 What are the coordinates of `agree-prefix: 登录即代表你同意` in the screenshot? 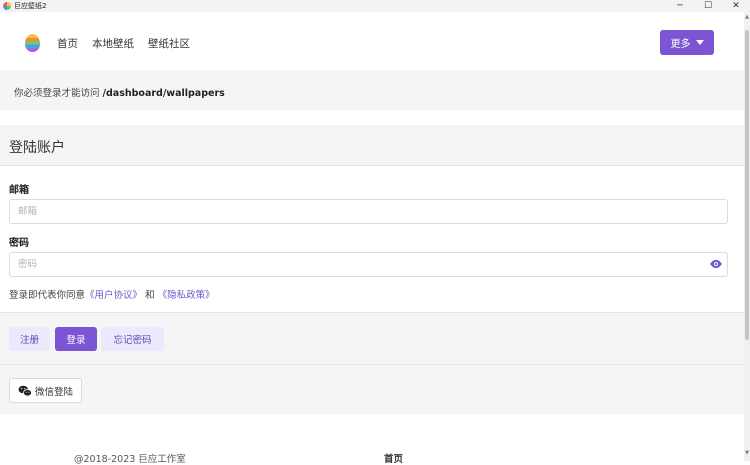 It's located at (47, 295).